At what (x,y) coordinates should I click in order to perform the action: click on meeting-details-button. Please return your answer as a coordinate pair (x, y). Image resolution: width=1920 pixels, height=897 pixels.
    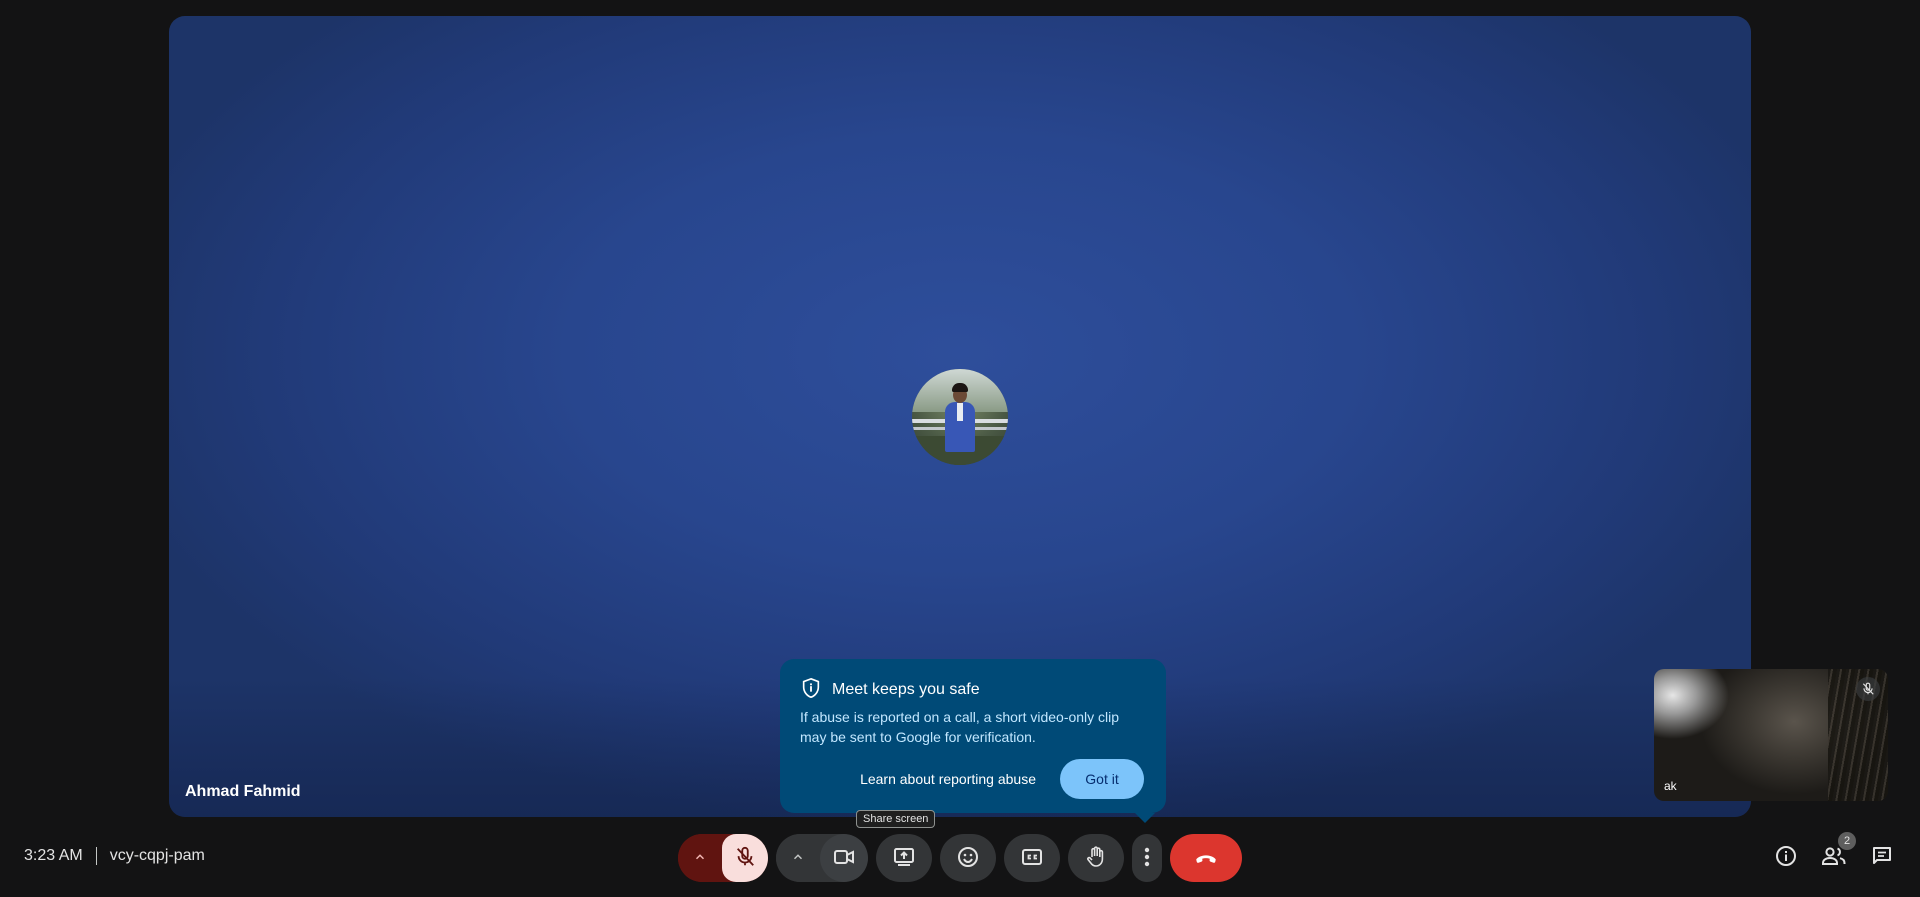
    Looking at the image, I should click on (1786, 858).